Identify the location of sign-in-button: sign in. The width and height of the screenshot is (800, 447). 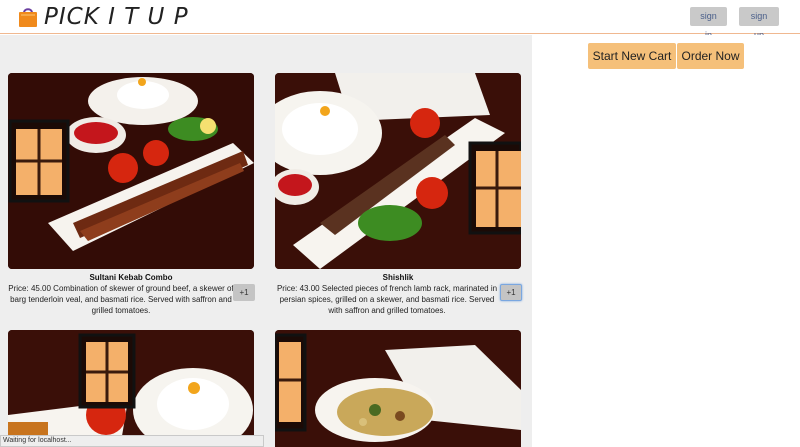
(708, 23).